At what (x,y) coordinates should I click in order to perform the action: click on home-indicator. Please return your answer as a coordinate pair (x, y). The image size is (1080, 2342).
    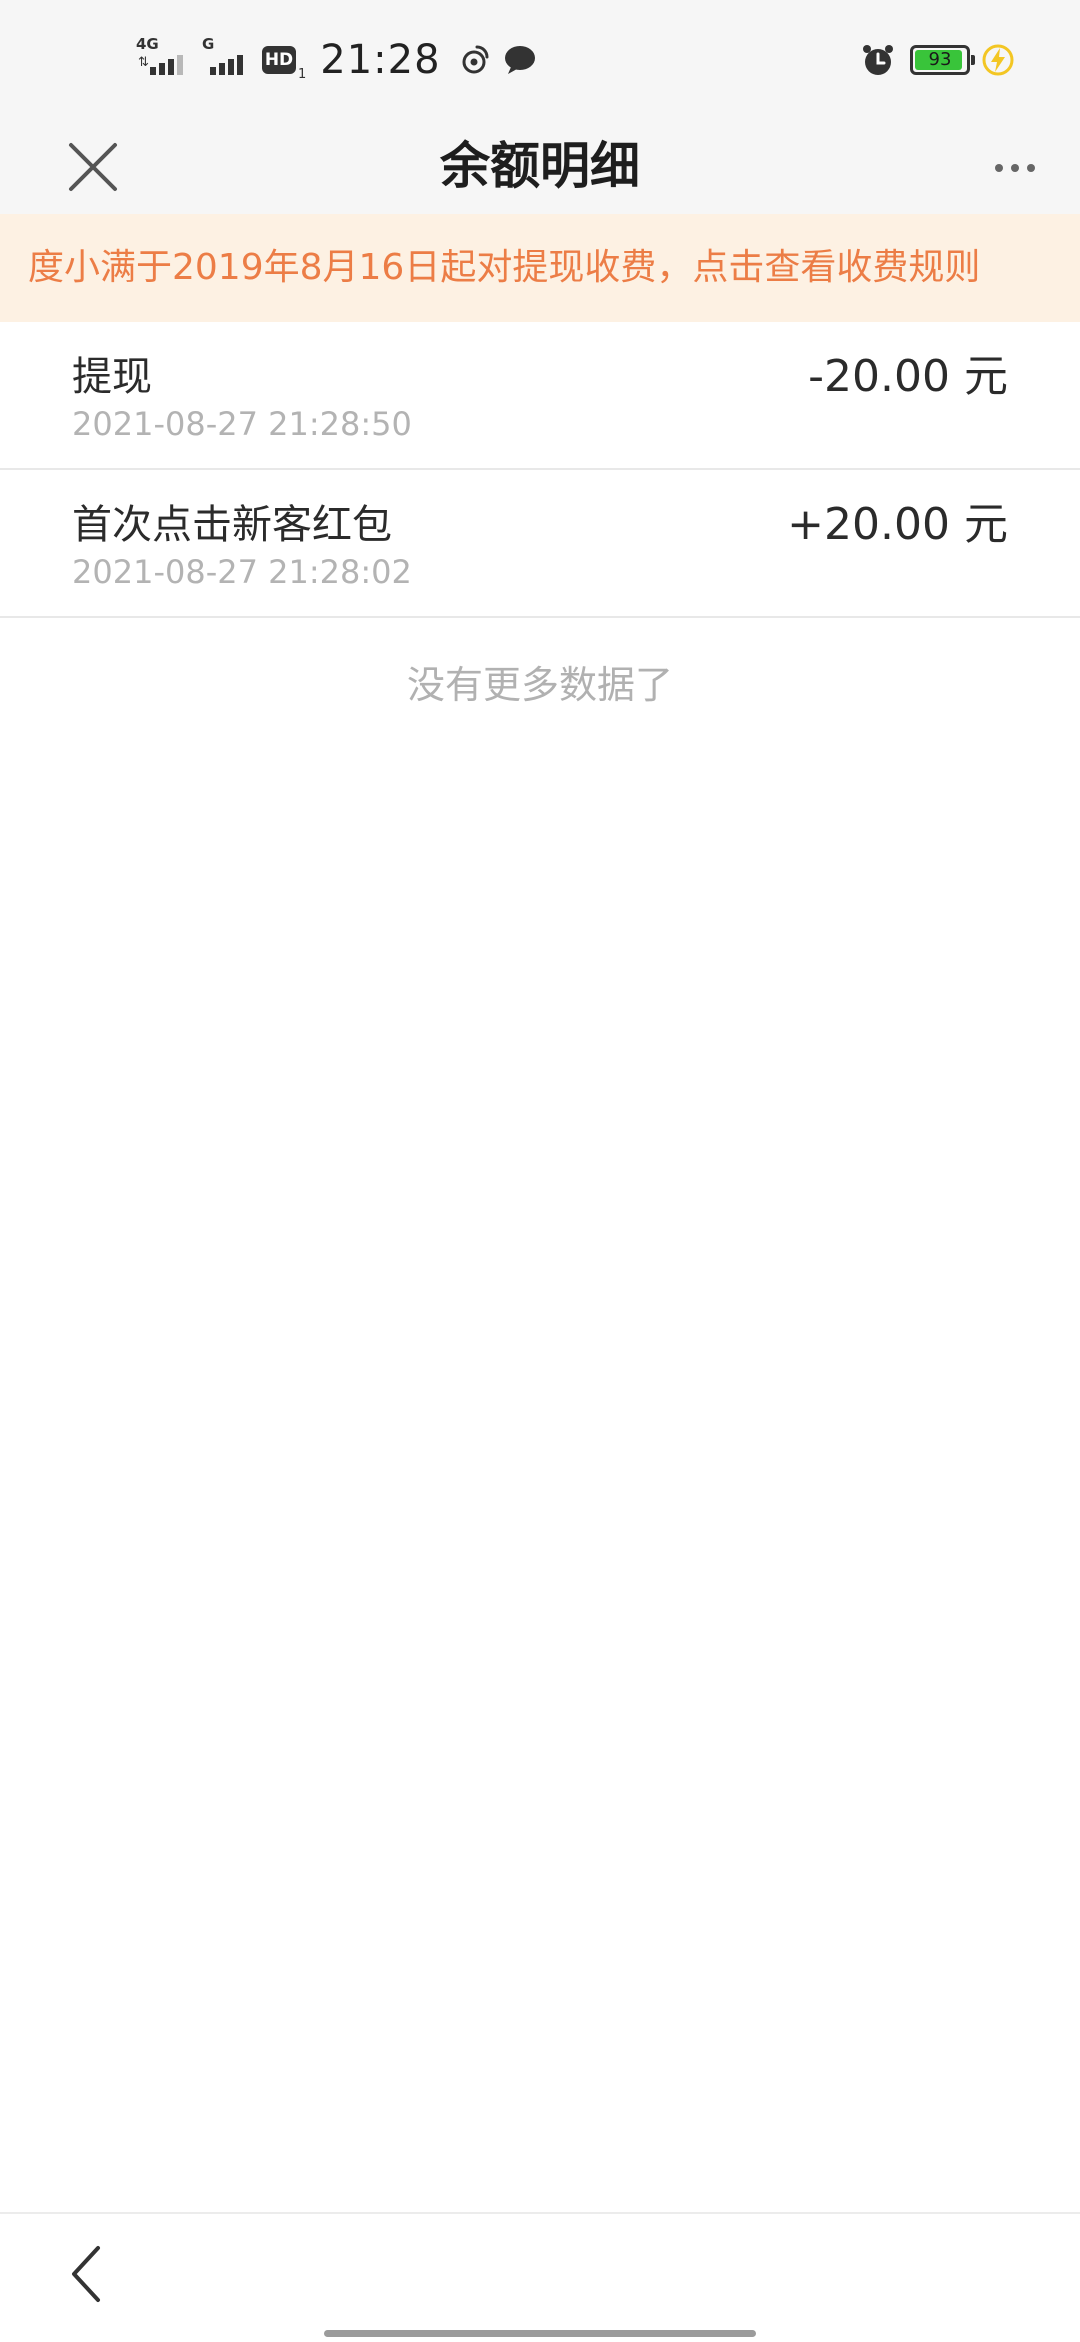
    Looking at the image, I should click on (540, 2333).